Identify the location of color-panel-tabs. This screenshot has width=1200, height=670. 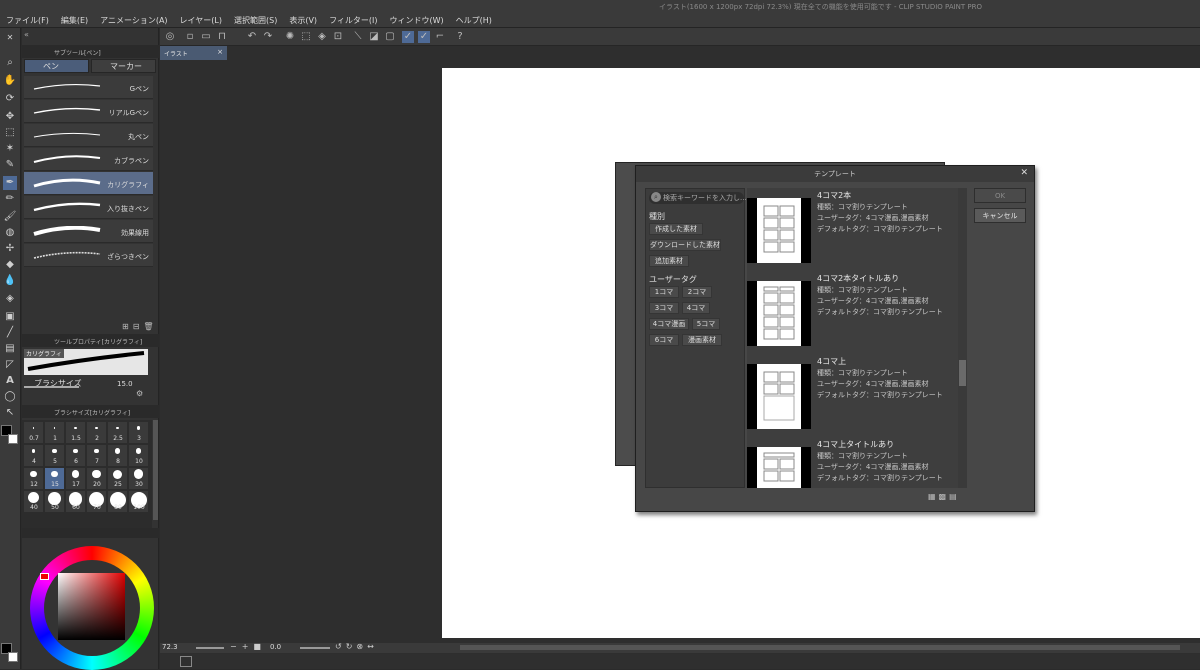
(90, 533).